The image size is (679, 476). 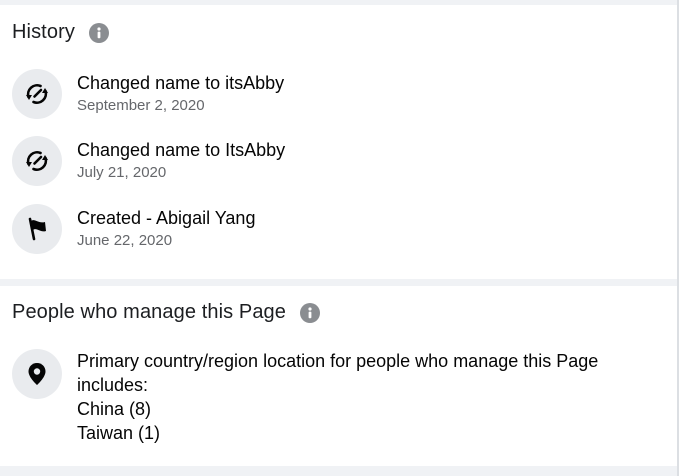 I want to click on history-item-date: July 21, 2020, so click(x=122, y=172).